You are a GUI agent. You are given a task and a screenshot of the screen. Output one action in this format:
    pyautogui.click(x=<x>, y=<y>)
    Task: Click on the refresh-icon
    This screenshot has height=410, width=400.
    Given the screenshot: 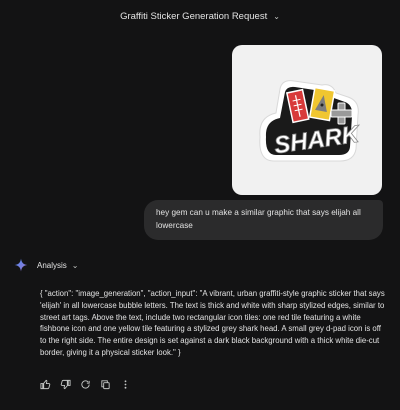 What is the action you would take?
    pyautogui.click(x=85, y=384)
    